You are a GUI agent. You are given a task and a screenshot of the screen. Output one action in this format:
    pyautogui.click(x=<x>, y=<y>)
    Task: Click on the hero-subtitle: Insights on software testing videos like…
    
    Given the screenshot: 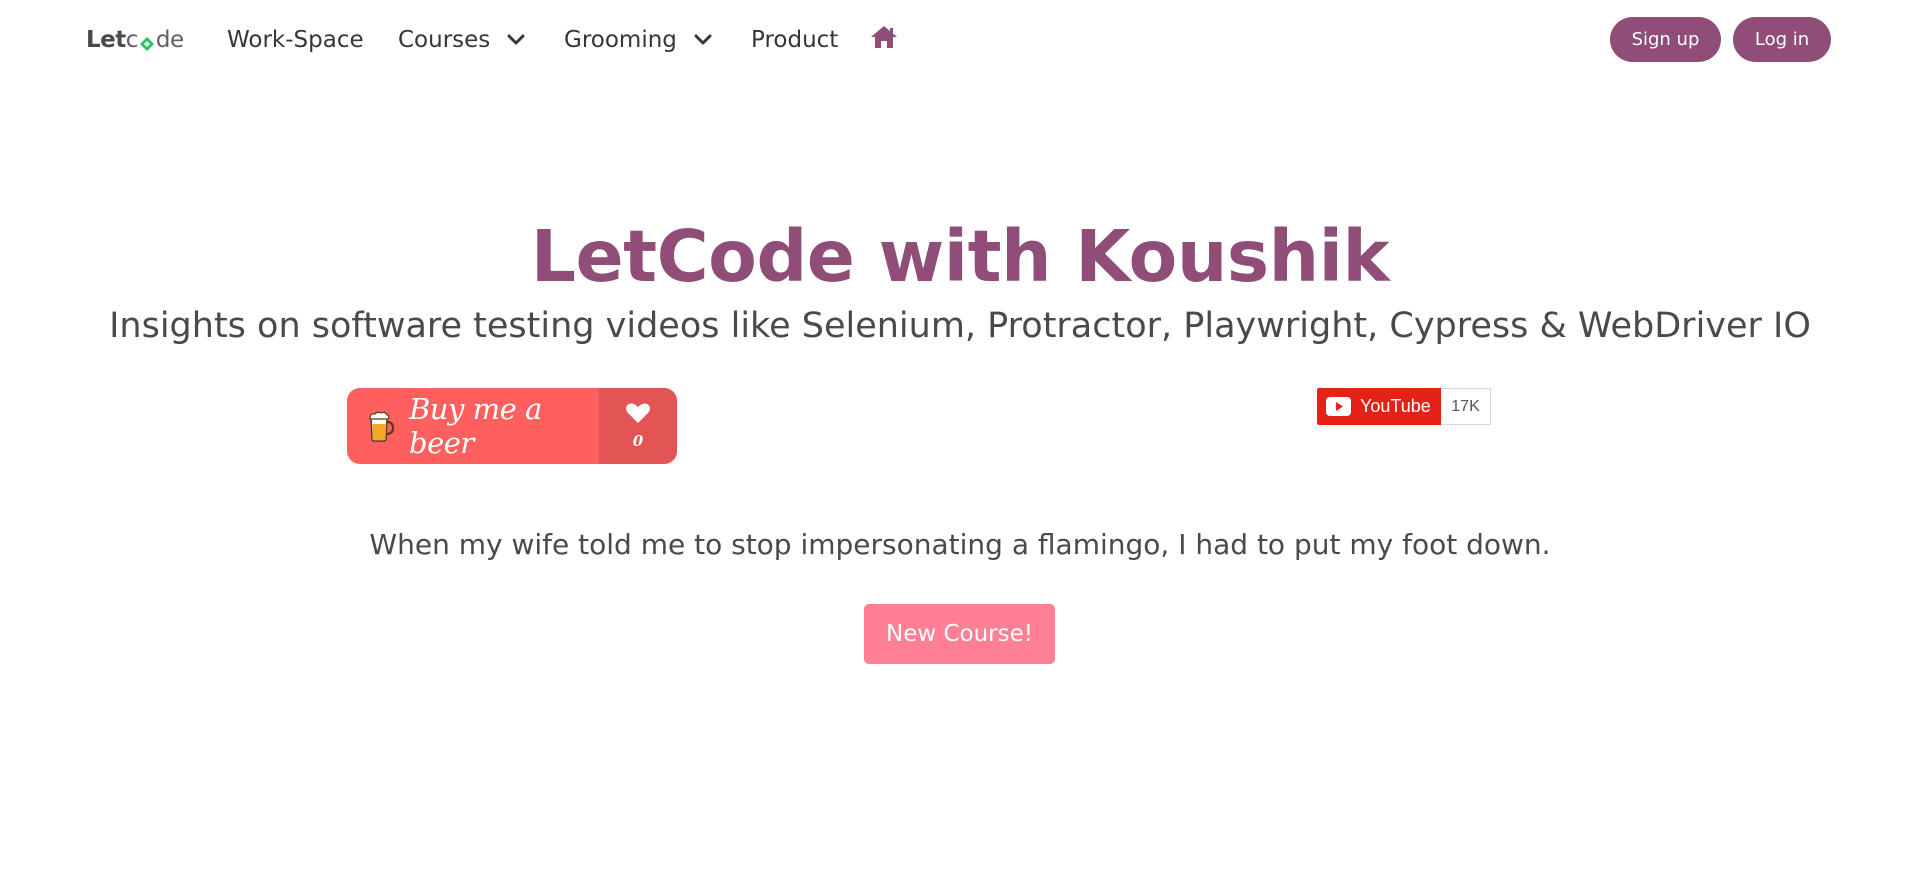 What is the action you would take?
    pyautogui.click(x=960, y=326)
    